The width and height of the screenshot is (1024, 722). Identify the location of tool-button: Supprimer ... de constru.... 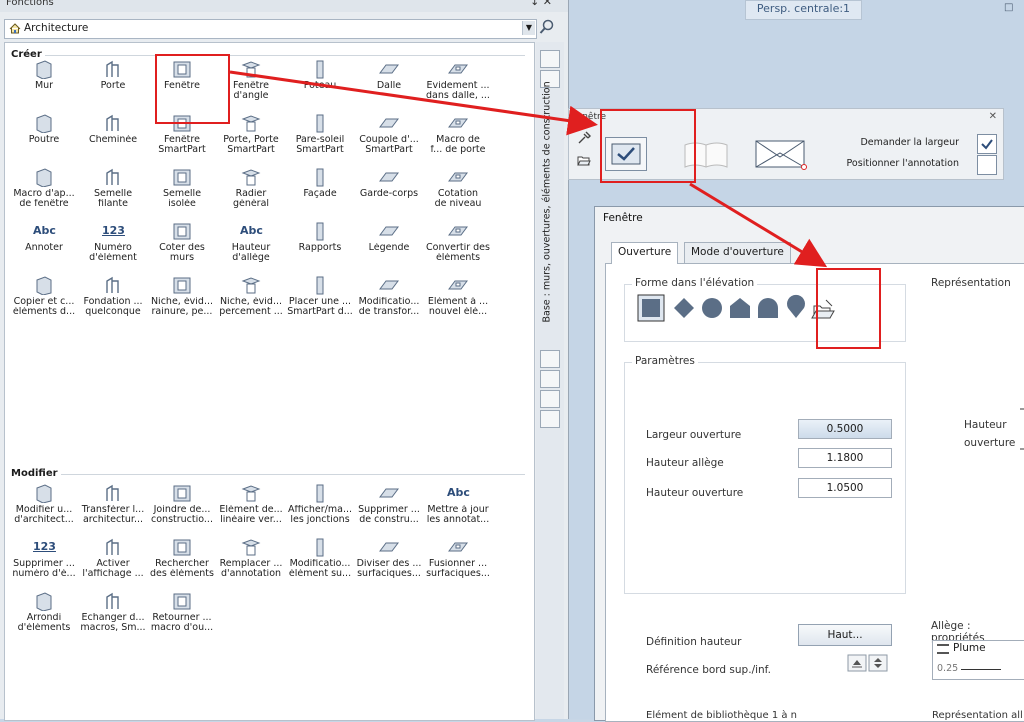
(389, 504).